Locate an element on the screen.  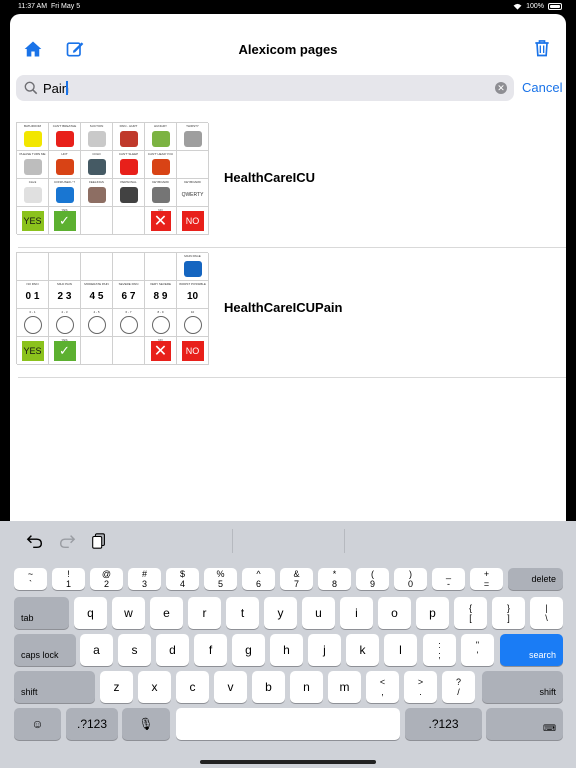
key-/: ? / is located at coordinates (458, 687).